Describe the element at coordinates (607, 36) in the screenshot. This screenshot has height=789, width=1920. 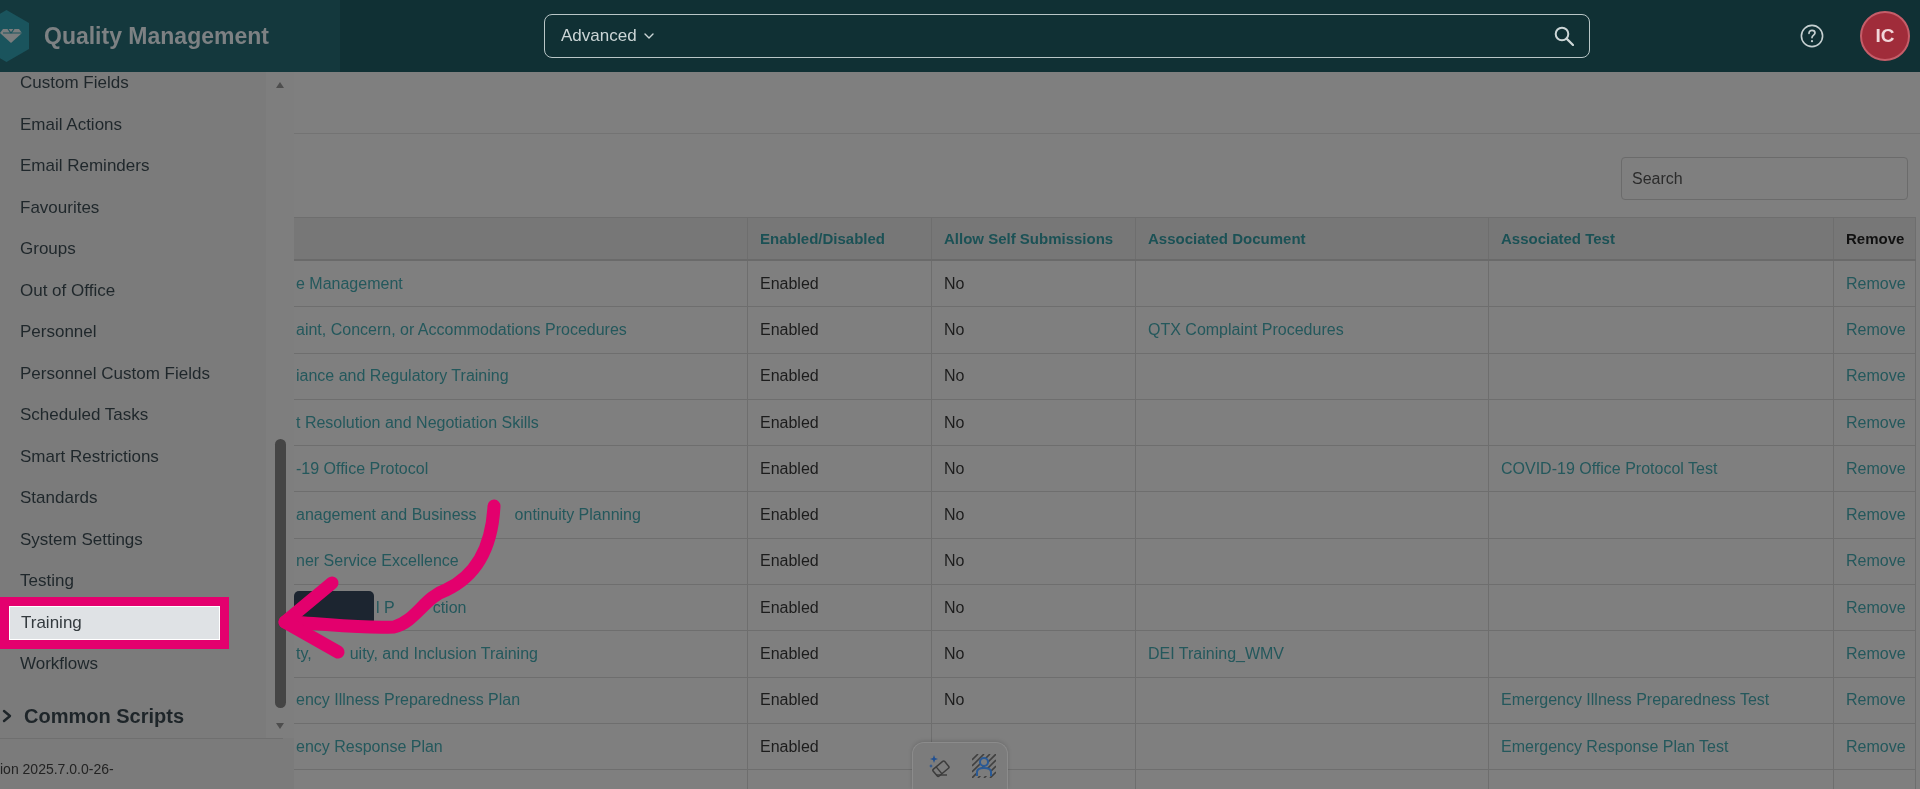
I see `advanced-dropdown: Advanced` at that location.